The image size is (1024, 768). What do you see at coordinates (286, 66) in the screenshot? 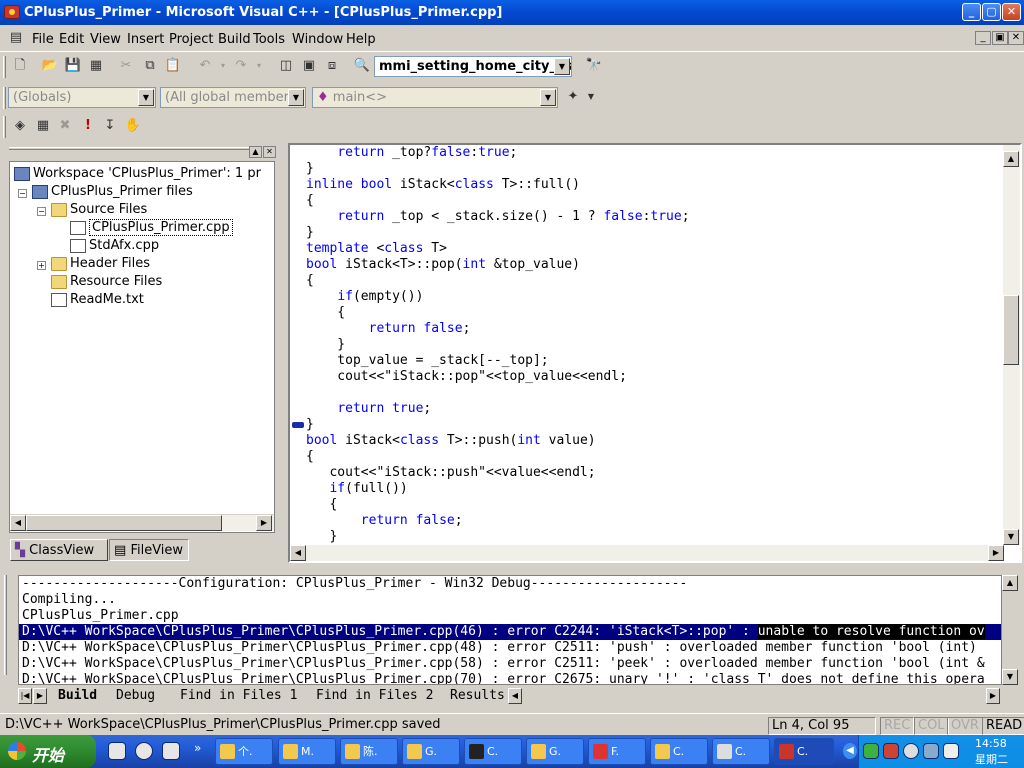
I see `workspace-window-icon: ◫` at bounding box center [286, 66].